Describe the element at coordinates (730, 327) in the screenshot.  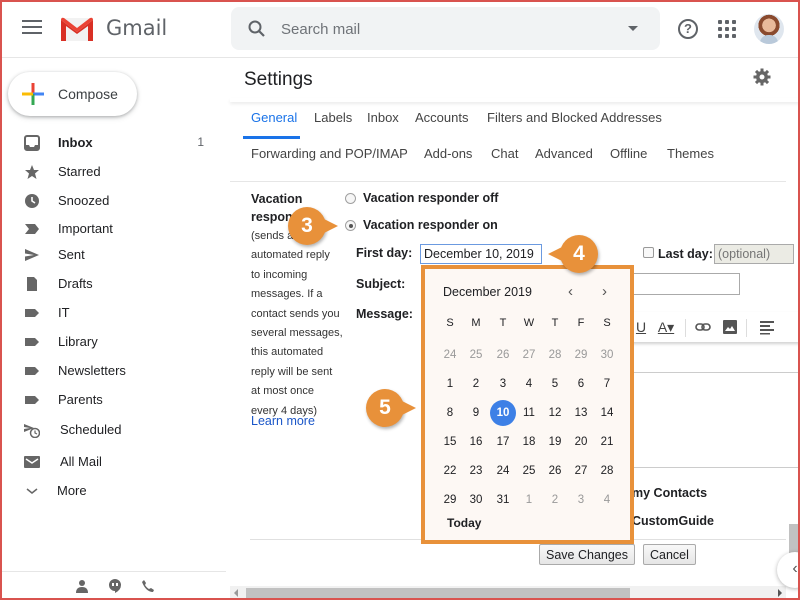
I see `insert-image-icon` at that location.